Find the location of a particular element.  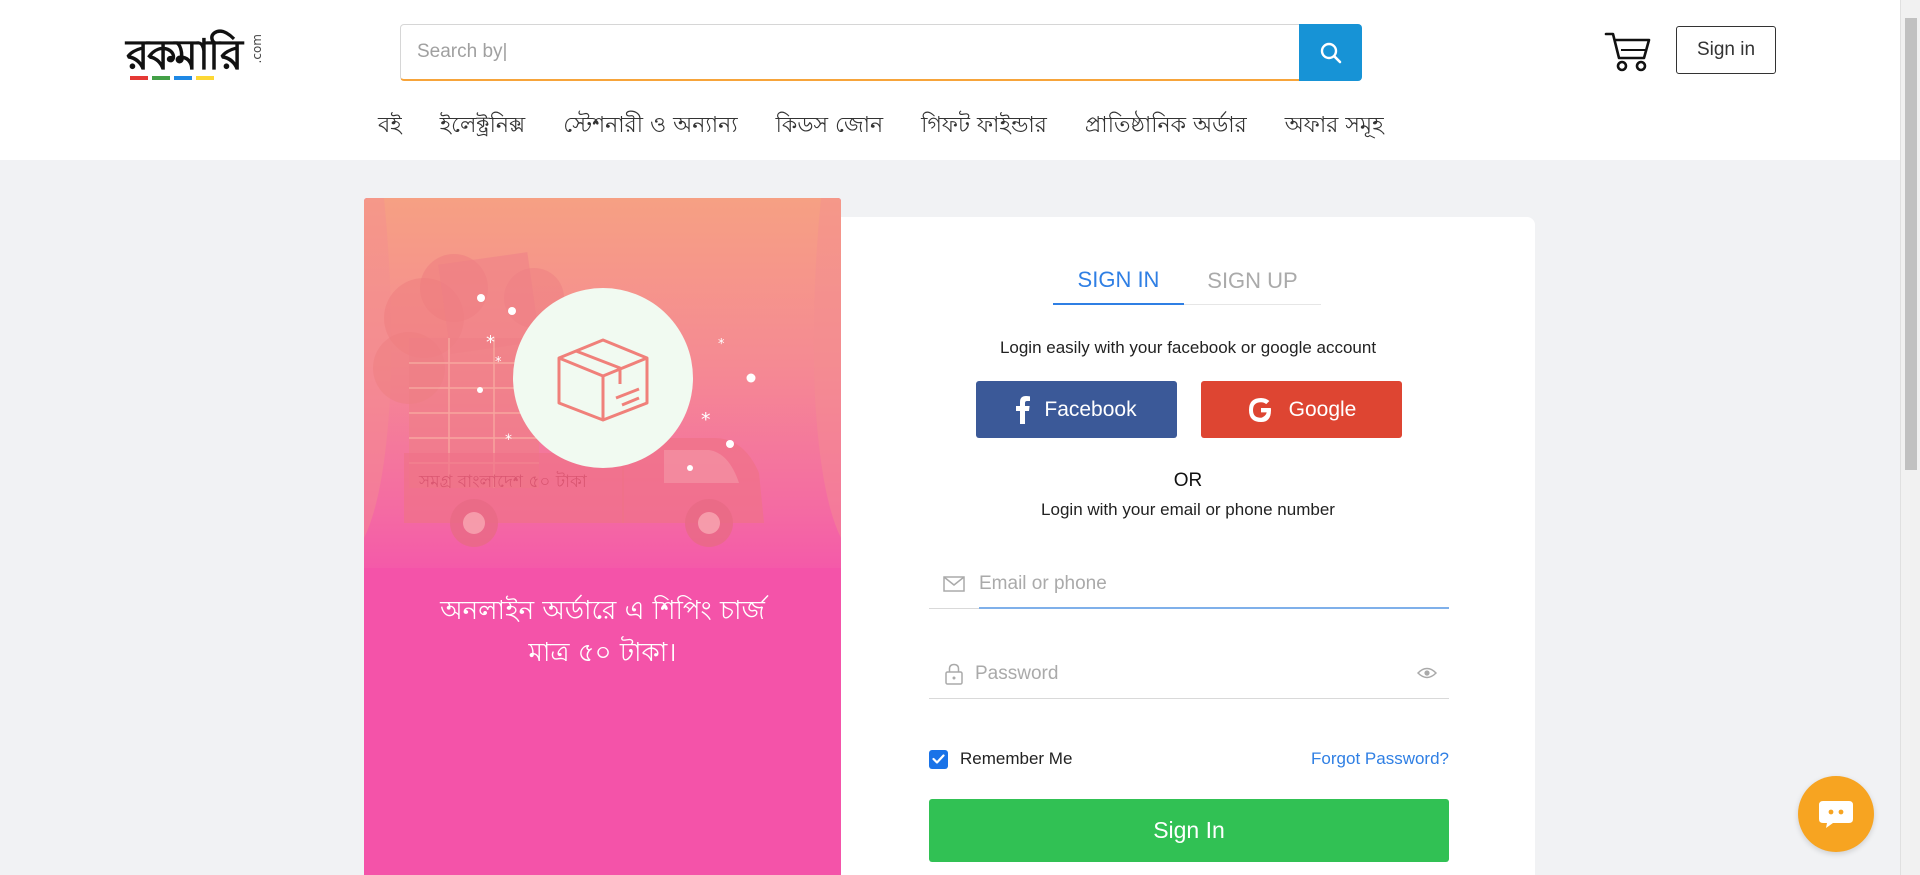

google-login-button: Google is located at coordinates (1301, 409).